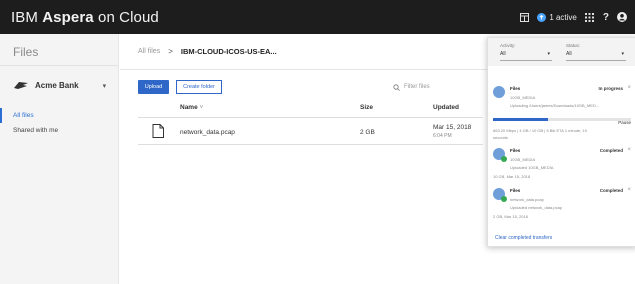 Image resolution: width=635 pixels, height=284 pixels. I want to click on brand-suffix: on Cloud, so click(128, 17).